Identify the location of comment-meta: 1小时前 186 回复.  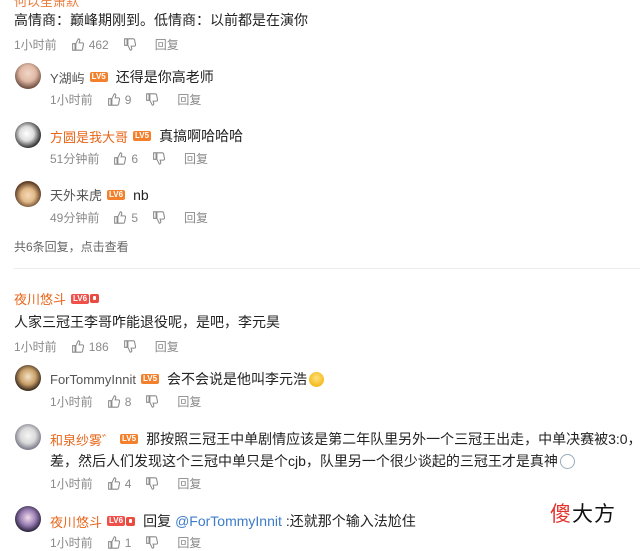
(103, 346).